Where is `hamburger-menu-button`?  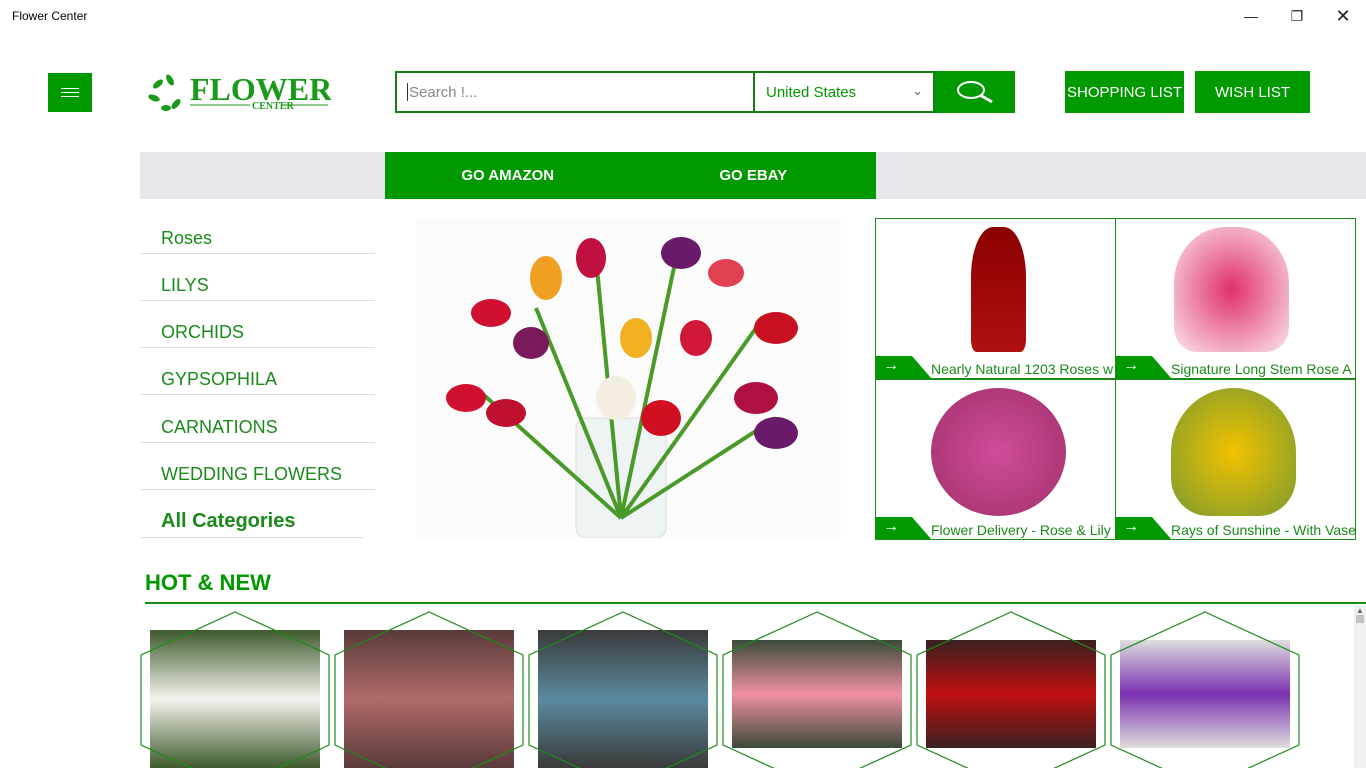 hamburger-menu-button is located at coordinates (70, 92).